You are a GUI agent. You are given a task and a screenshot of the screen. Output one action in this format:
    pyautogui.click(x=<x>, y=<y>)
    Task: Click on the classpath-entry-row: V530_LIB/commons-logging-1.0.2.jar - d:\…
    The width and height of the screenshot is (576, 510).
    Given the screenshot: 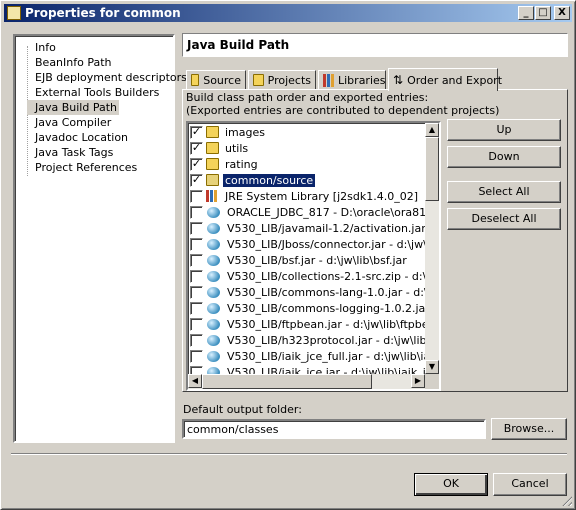 What is the action you would take?
    pyautogui.click(x=314, y=308)
    